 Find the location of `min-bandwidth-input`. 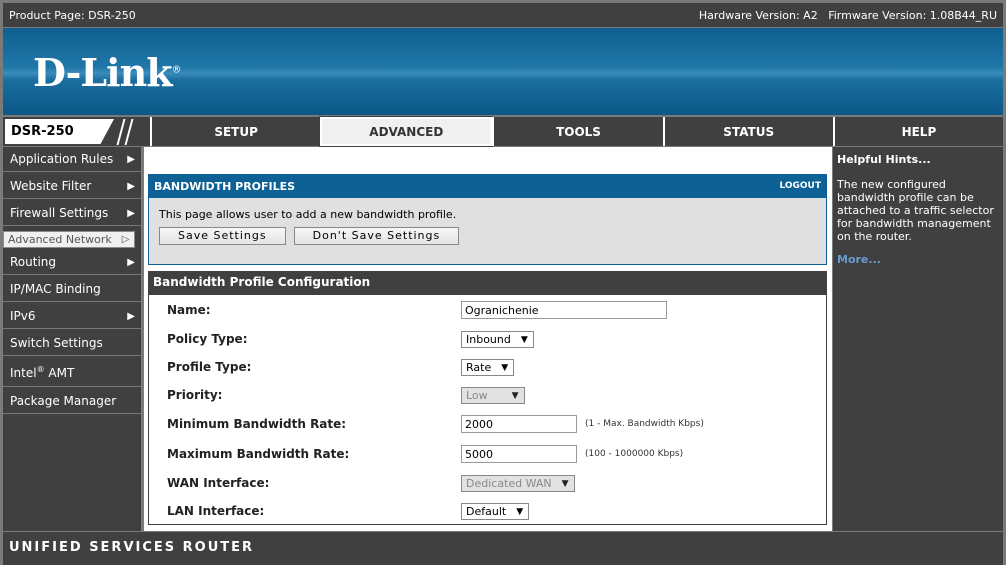

min-bandwidth-input is located at coordinates (519, 424).